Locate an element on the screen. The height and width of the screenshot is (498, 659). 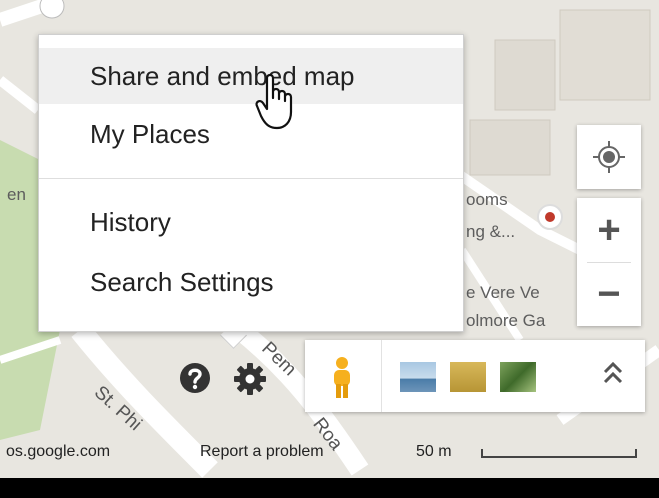
poi-marker-icon is located at coordinates (550, 217).